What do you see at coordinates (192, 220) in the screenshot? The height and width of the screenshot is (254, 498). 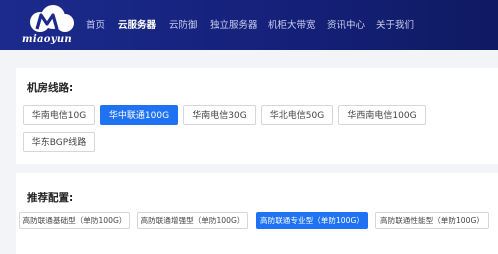 I see `config-option-enhanced: 高防联通增强型（单防100G）` at bounding box center [192, 220].